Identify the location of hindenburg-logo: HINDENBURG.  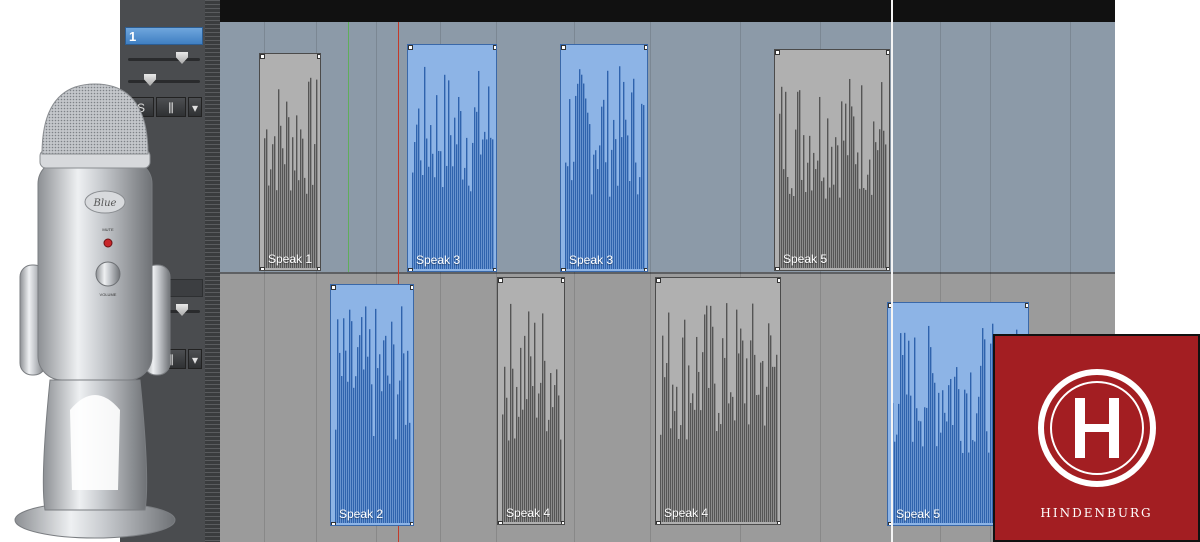
(1096, 438).